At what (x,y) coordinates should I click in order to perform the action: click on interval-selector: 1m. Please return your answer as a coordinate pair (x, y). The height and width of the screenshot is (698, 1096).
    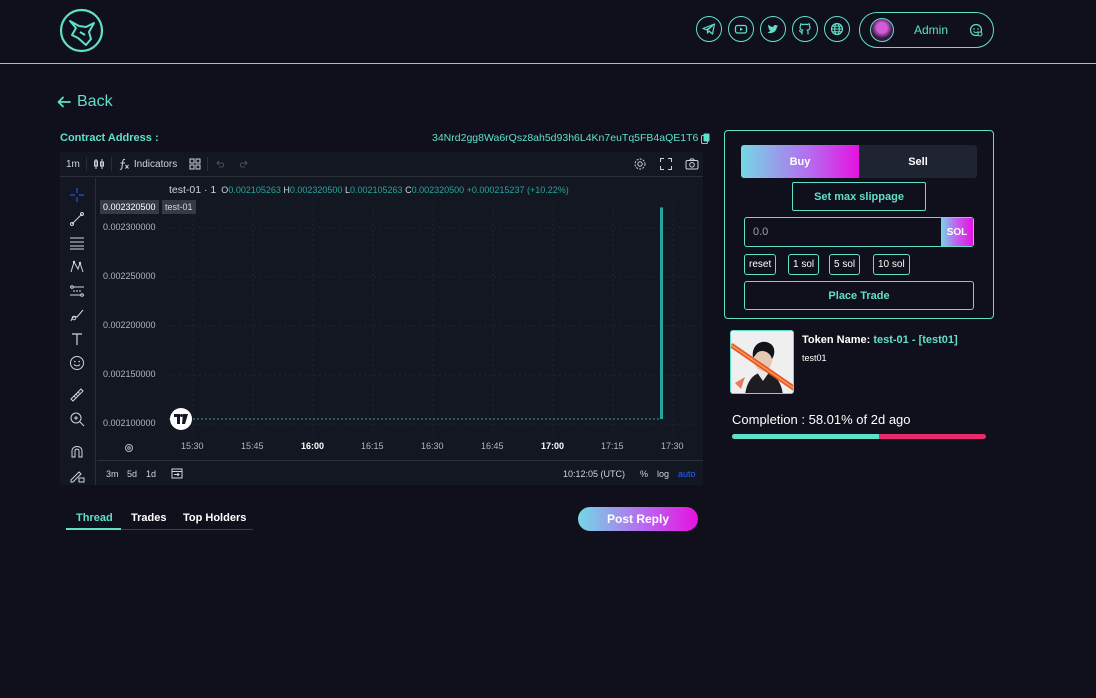
    Looking at the image, I should click on (73, 164).